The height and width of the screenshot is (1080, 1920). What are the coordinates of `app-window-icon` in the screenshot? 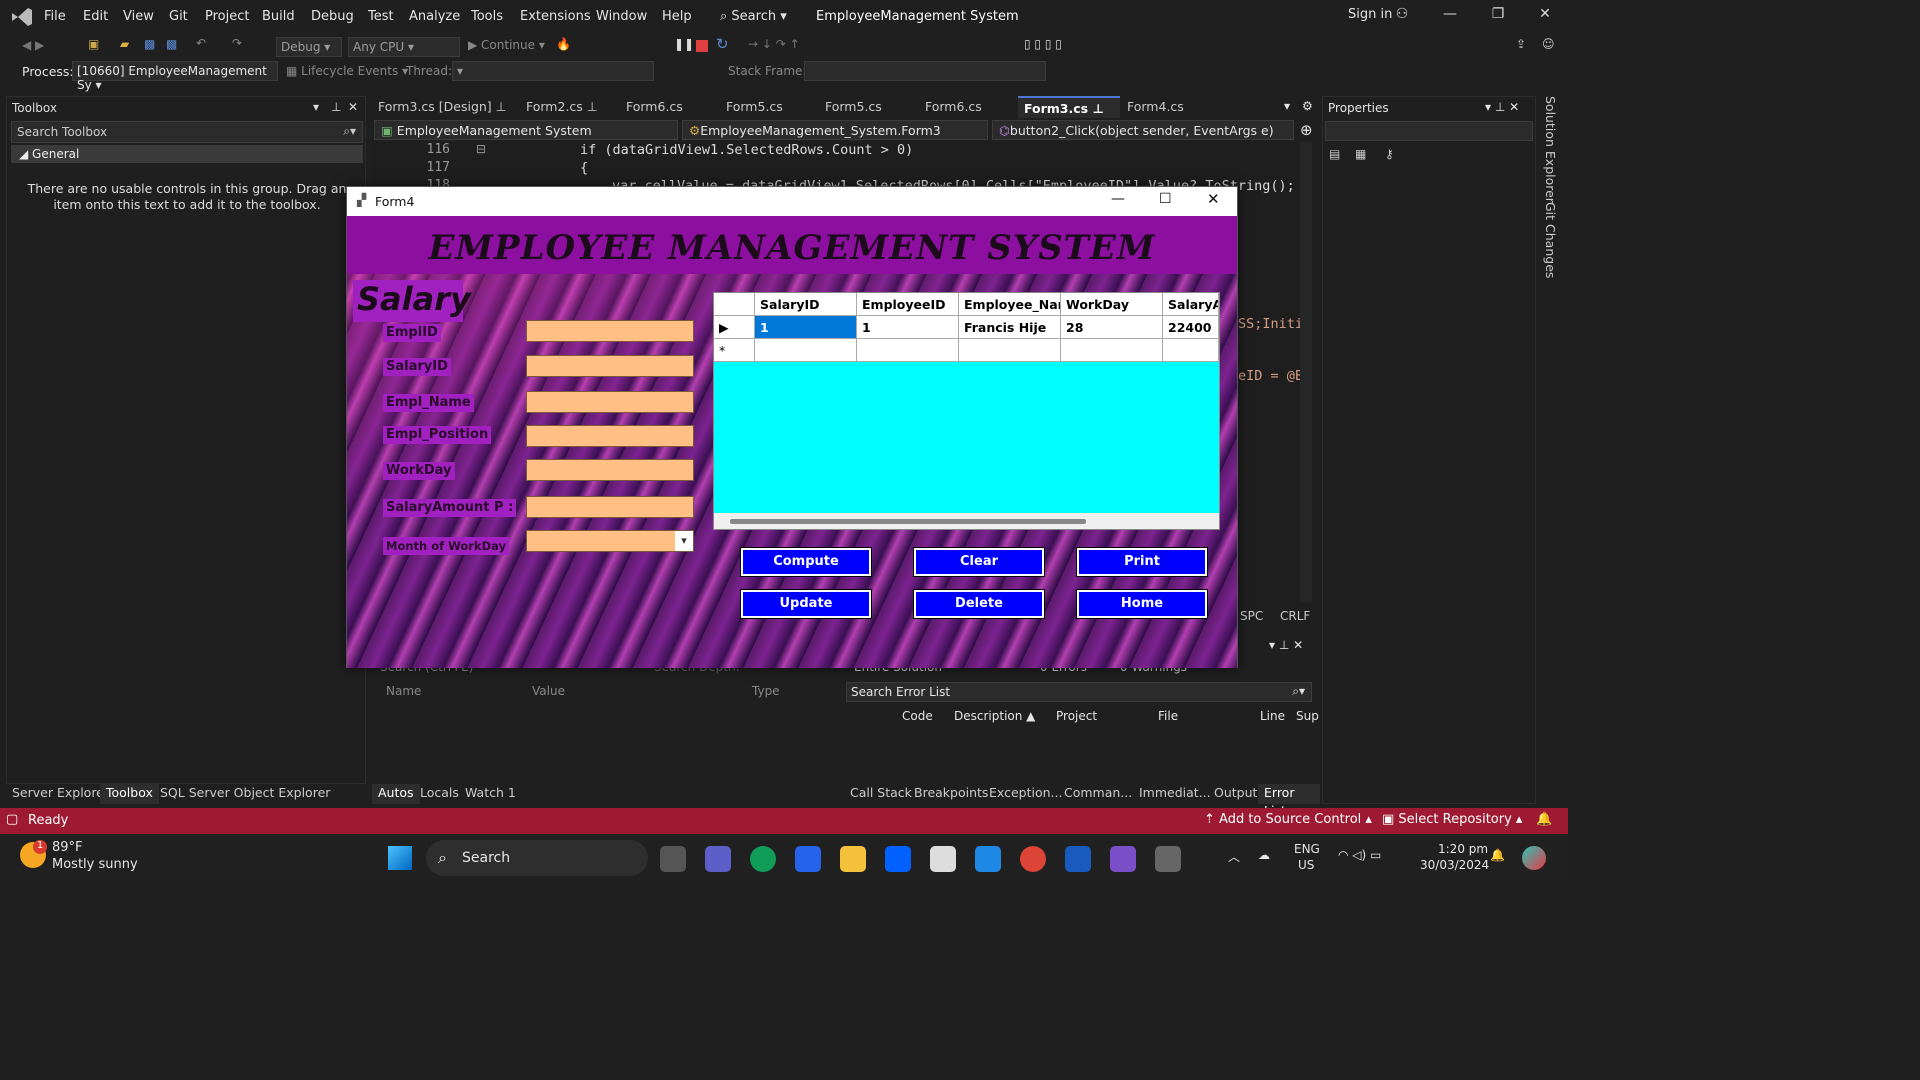 It's located at (1168, 859).